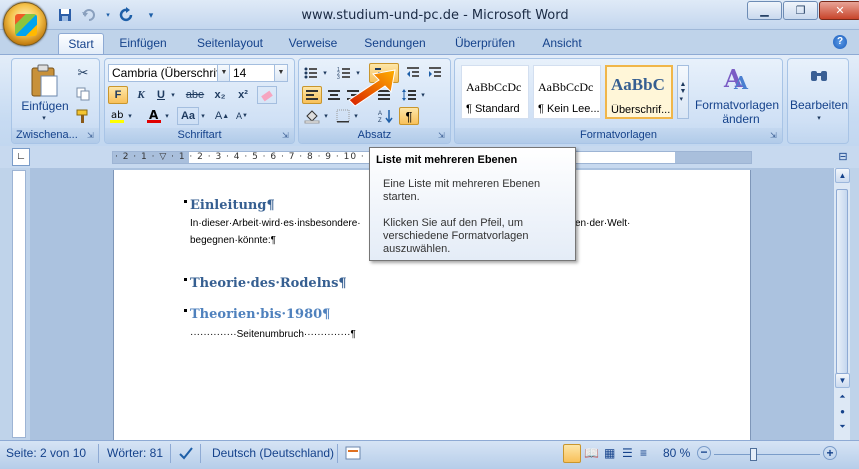 The height and width of the screenshot is (469, 859). Describe the element at coordinates (287, 136) in the screenshot. I see `font-dialog-launcher-icon: ⇲` at that location.